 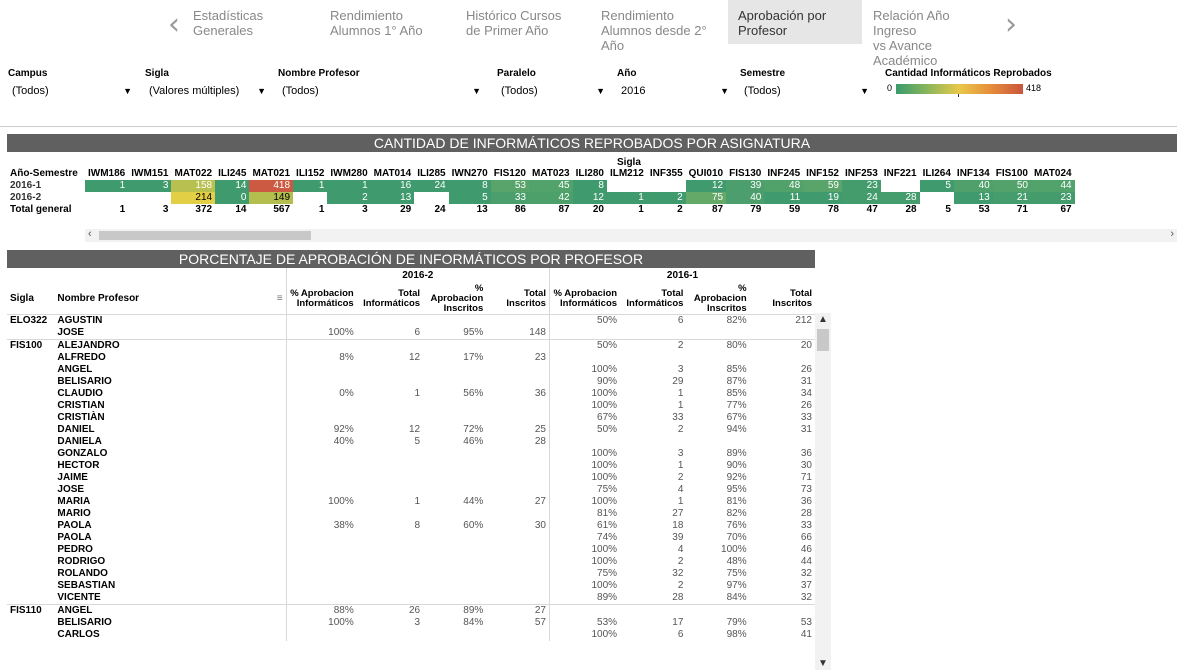 What do you see at coordinates (411, 345) in the screenshot?
I see `table-row: FIS100 ALEJANDRO 50% 2 80% 20` at bounding box center [411, 345].